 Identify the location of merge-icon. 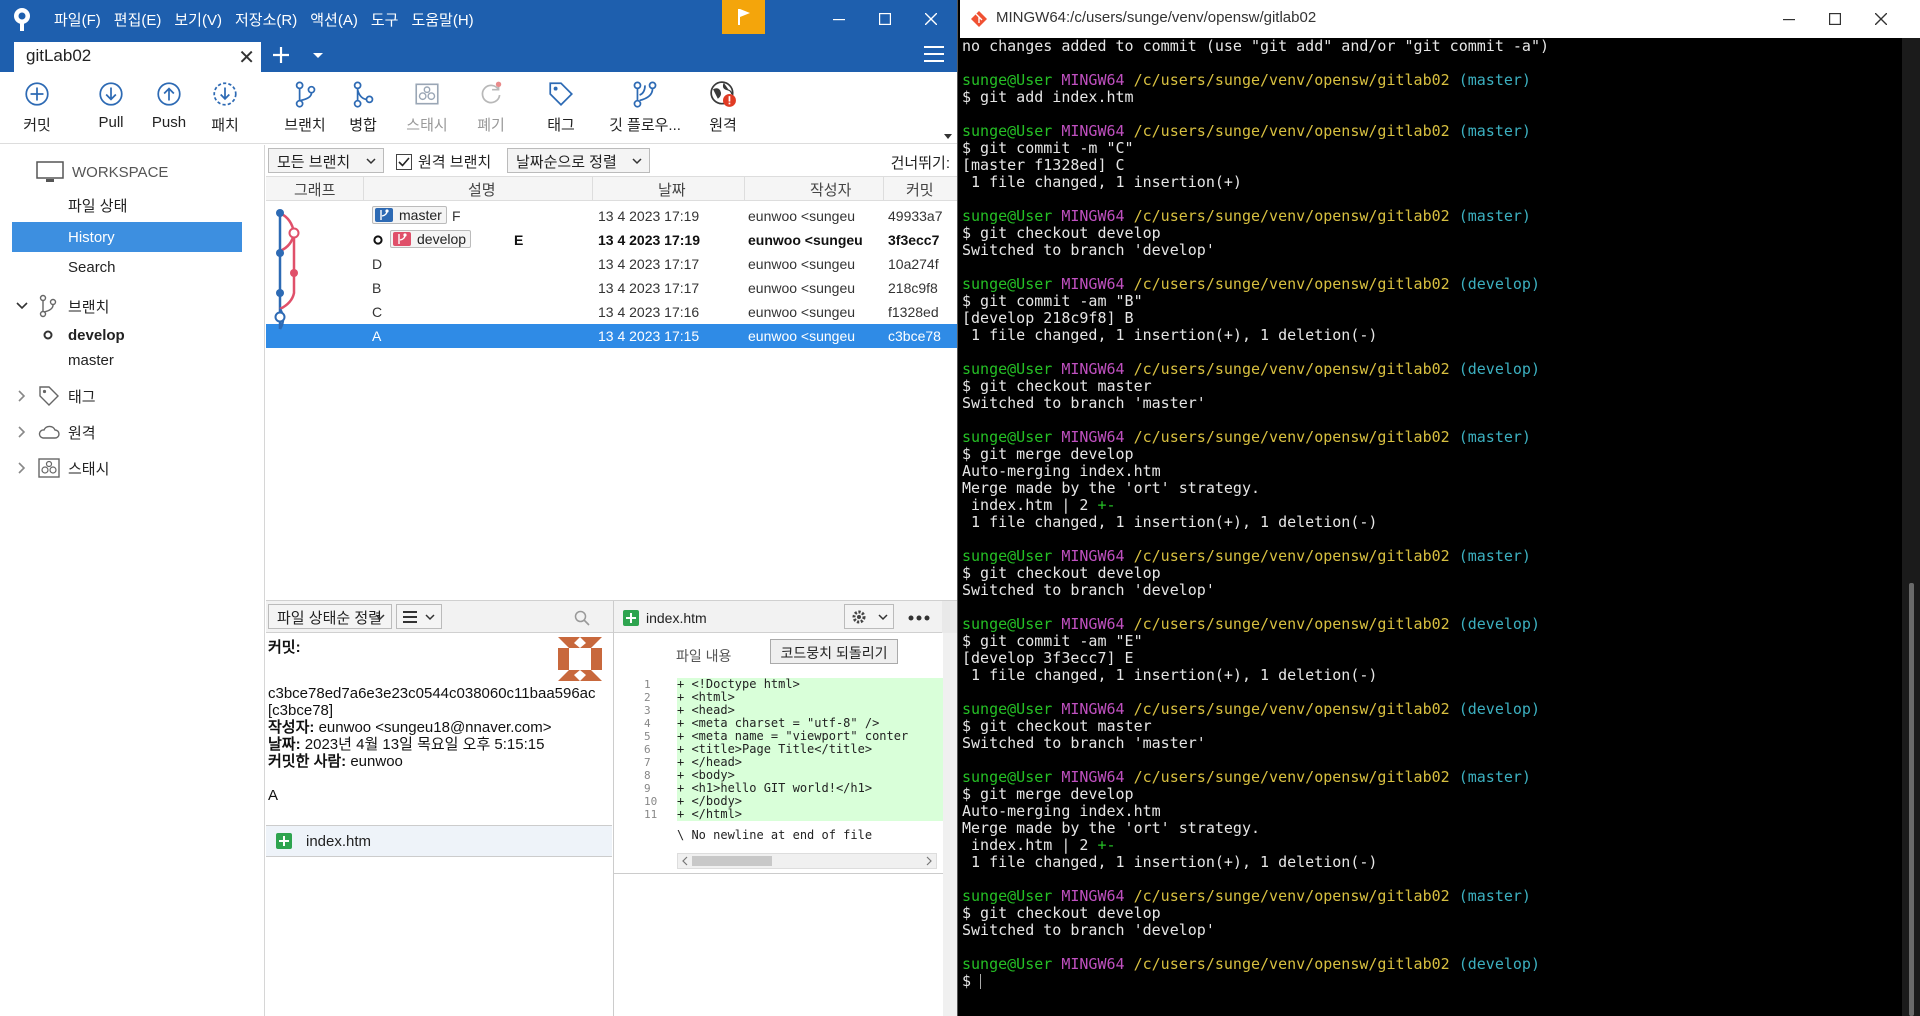
(363, 94).